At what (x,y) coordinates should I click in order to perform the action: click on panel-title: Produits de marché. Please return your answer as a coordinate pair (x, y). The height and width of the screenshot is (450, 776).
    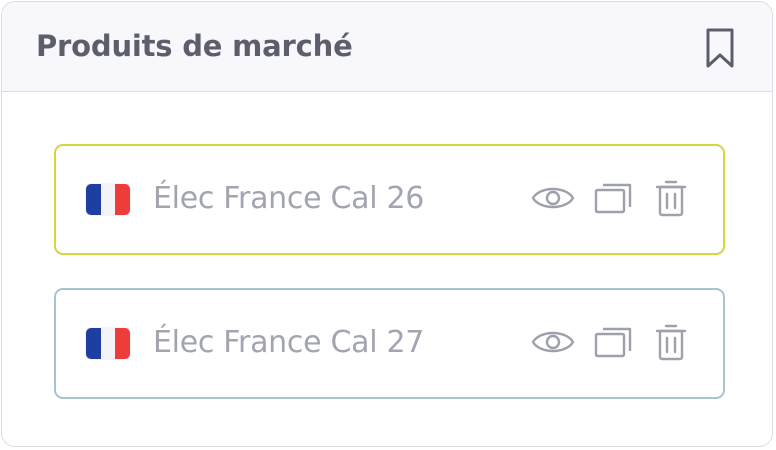
    Looking at the image, I should click on (194, 46).